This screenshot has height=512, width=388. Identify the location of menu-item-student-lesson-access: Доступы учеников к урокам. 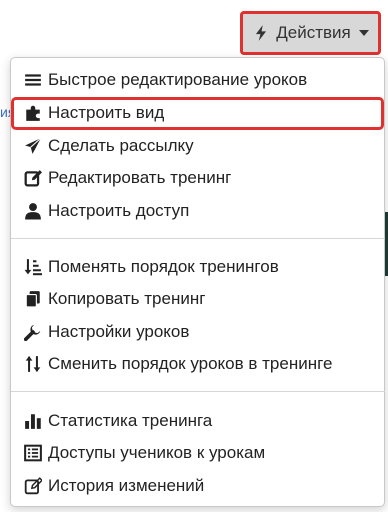
(144, 453).